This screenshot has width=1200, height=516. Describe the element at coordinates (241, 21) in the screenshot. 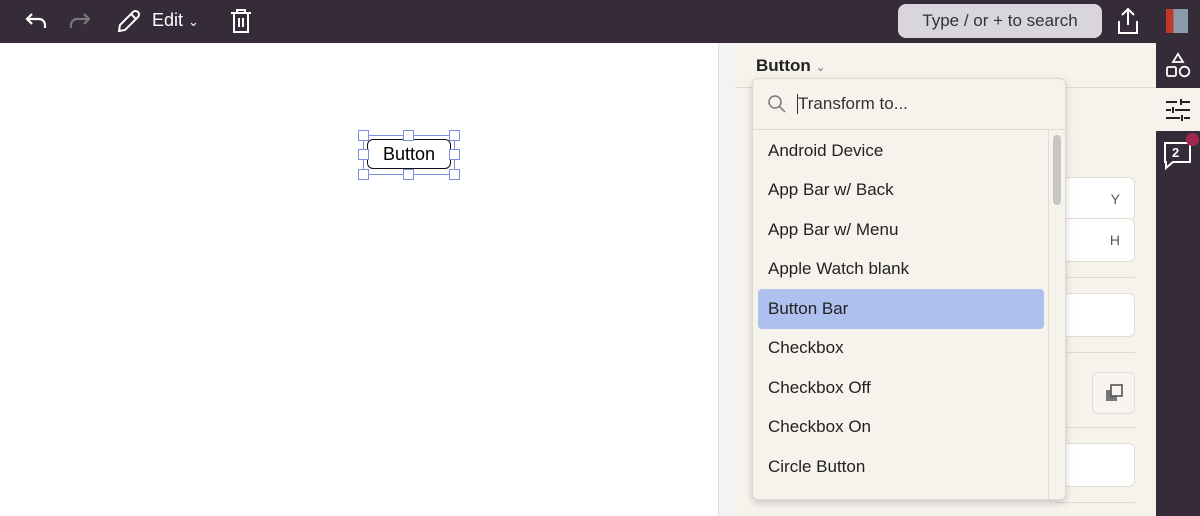

I see `trash-icon` at that location.